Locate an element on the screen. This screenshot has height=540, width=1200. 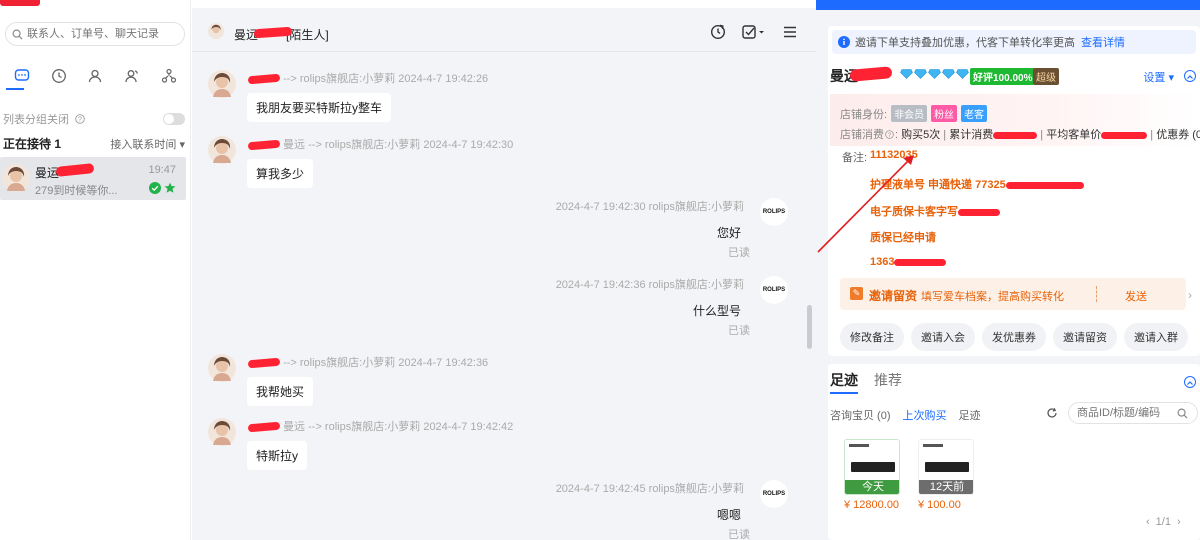
send-coupon-button: 发优惠券 is located at coordinates (1014, 337).